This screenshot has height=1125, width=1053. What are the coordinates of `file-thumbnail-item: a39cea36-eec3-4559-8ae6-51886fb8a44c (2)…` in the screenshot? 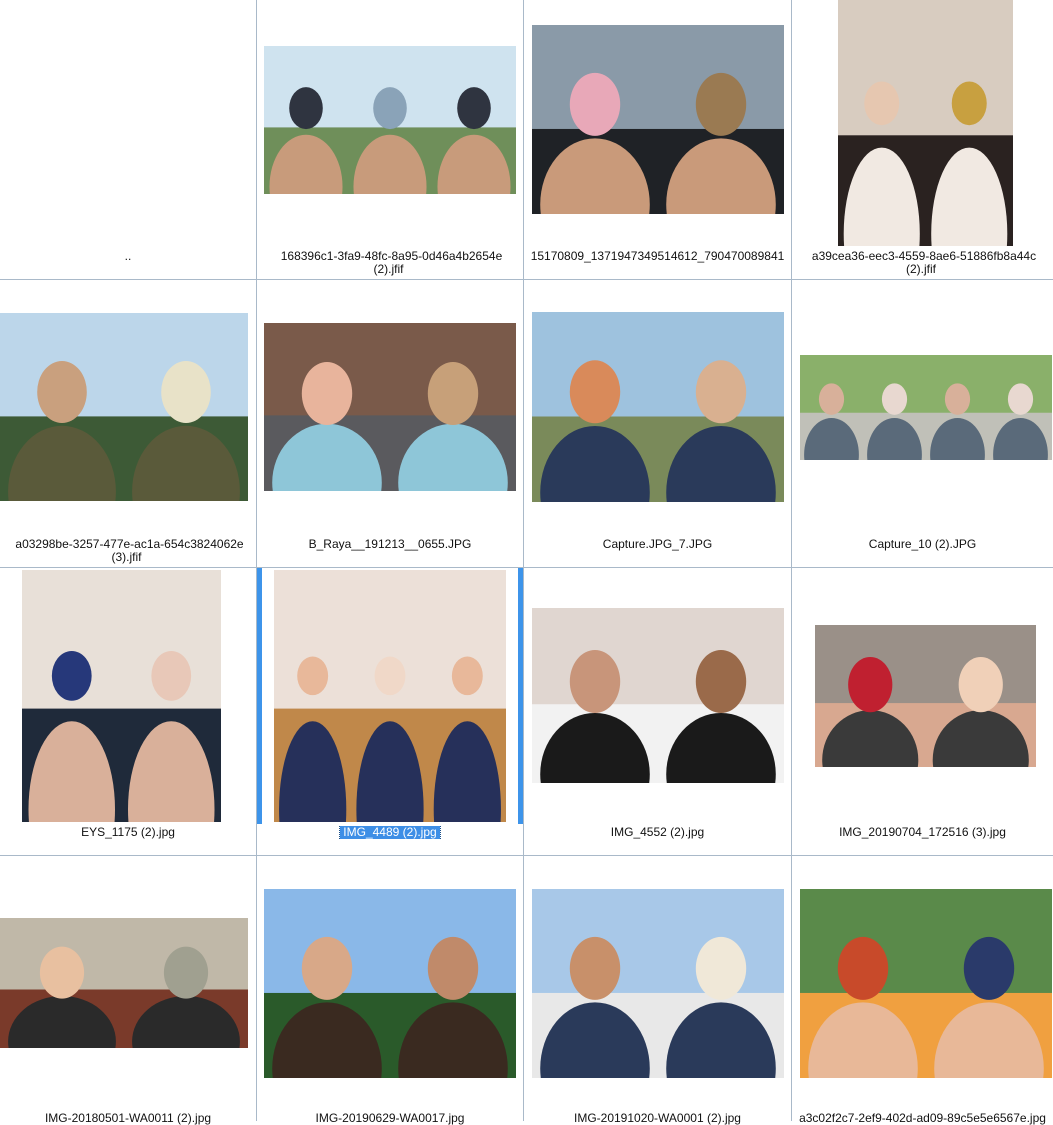 It's located at (922, 139).